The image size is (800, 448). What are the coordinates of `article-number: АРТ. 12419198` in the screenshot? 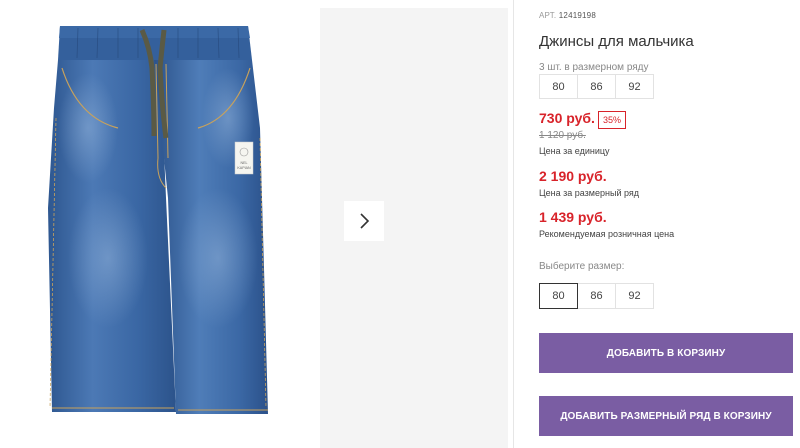 It's located at (567, 15).